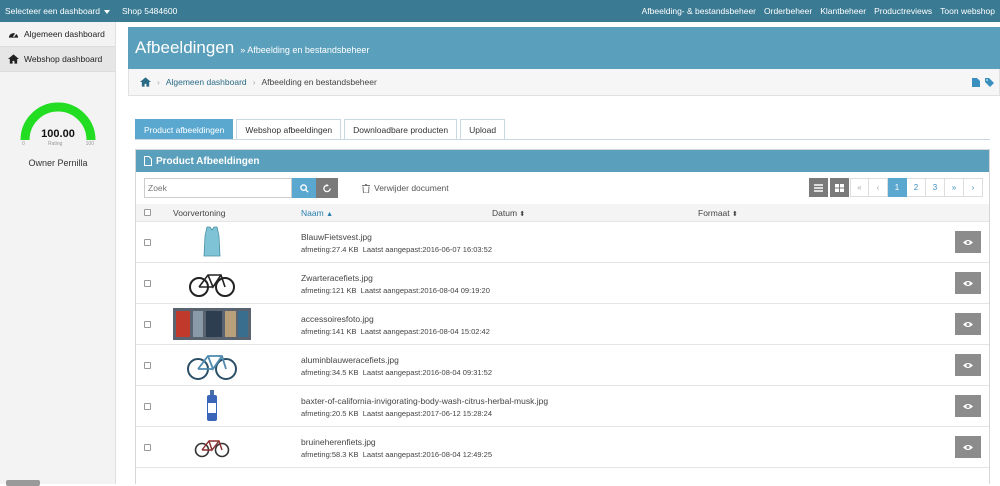 This screenshot has height=486, width=1000. Describe the element at coordinates (788, 11) in the screenshot. I see `nav-orders: Orderbeheer` at that location.